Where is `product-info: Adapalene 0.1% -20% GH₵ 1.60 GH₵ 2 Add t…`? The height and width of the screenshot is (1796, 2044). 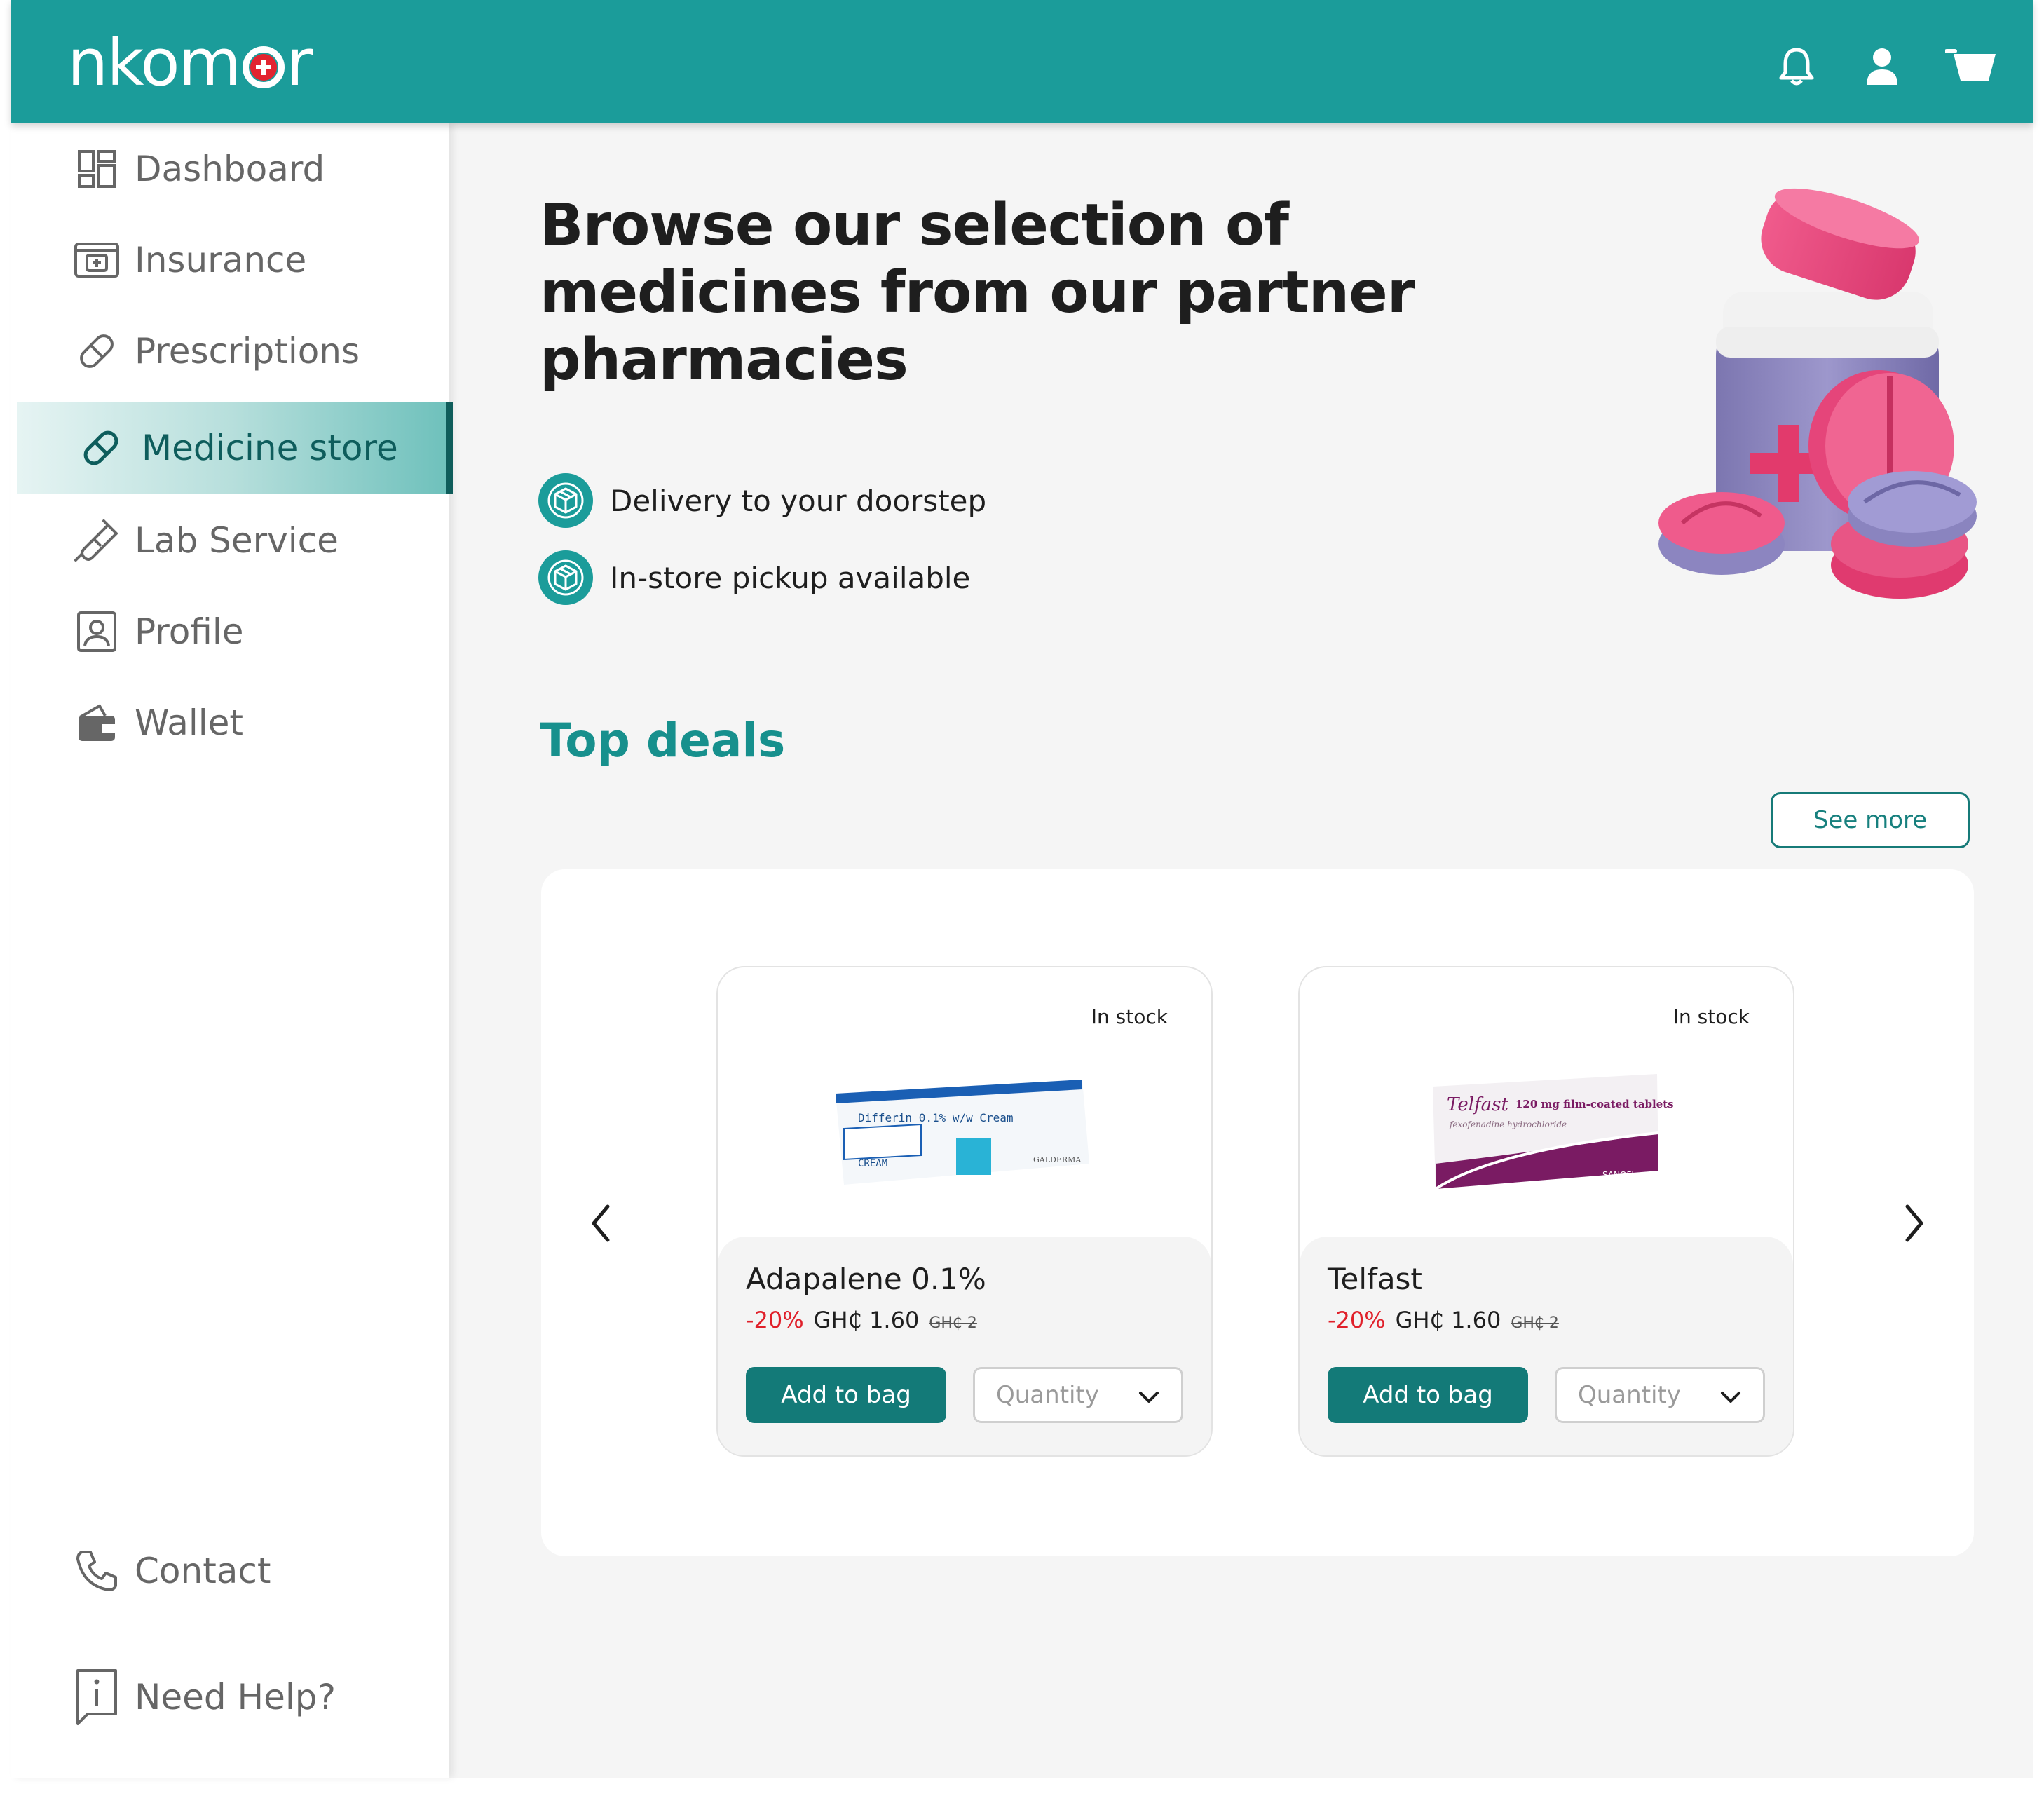 product-info: Adapalene 0.1% -20% GH₵ 1.60 GH₵ 2 Add t… is located at coordinates (964, 1346).